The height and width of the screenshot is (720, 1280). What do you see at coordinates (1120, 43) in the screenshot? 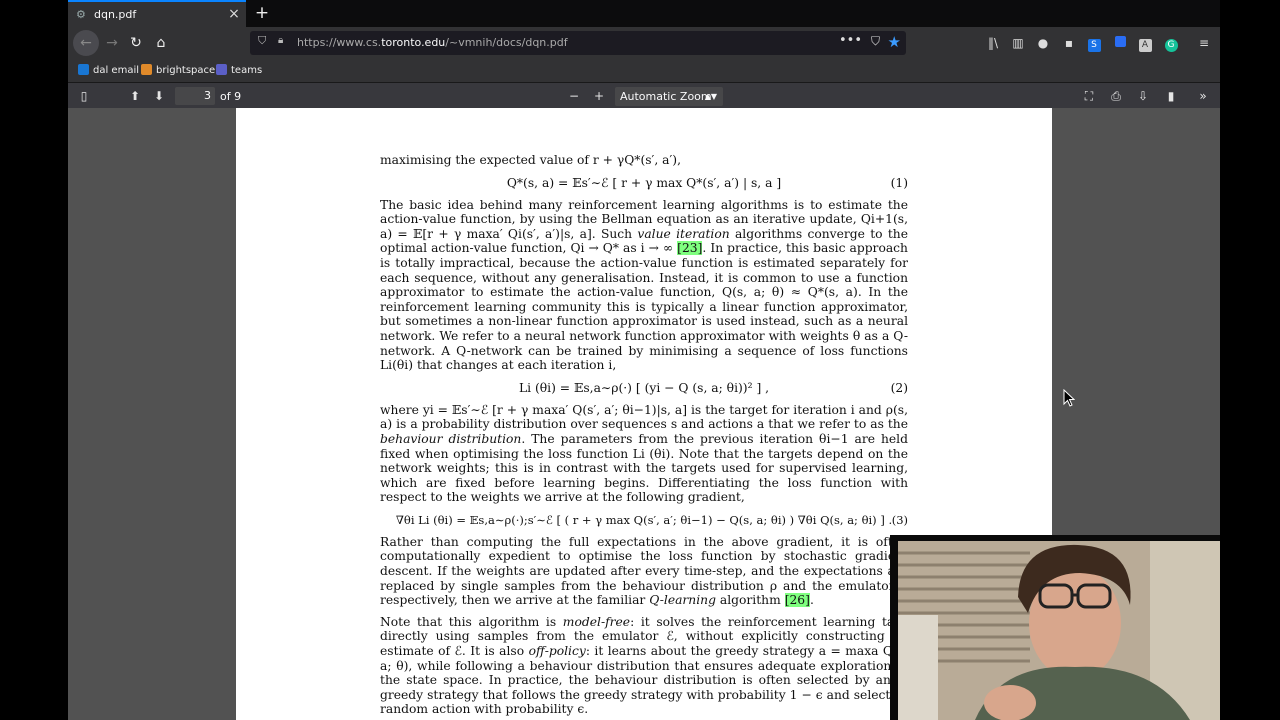
I see `extension-badge-icon` at bounding box center [1120, 43].